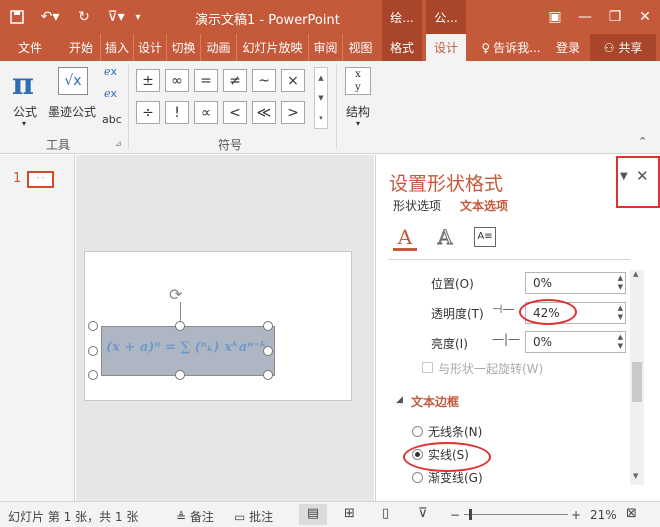  What do you see at coordinates (180, 326) in the screenshot?
I see `resize-handle-t` at bounding box center [180, 326].